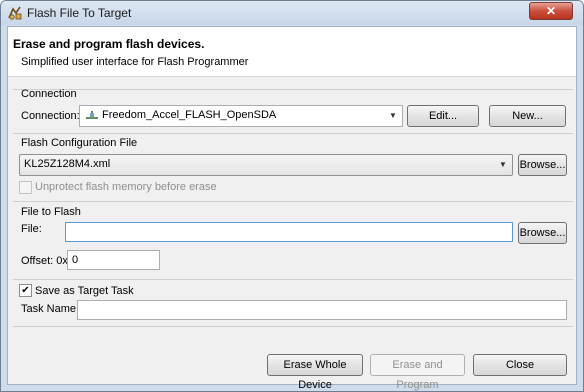 The width and height of the screenshot is (584, 392). Describe the element at coordinates (49, 94) in the screenshot. I see `connection-group-title: Connection` at that location.